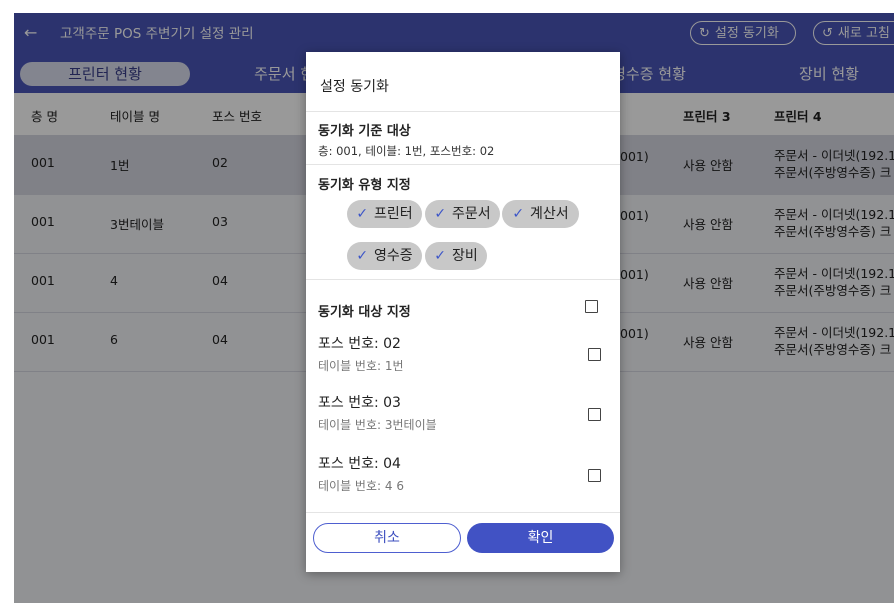 This screenshot has width=894, height=603. Describe the element at coordinates (361, 486) in the screenshot. I see `target-item-subtitle: 테이블 번호: 4 6` at that location.